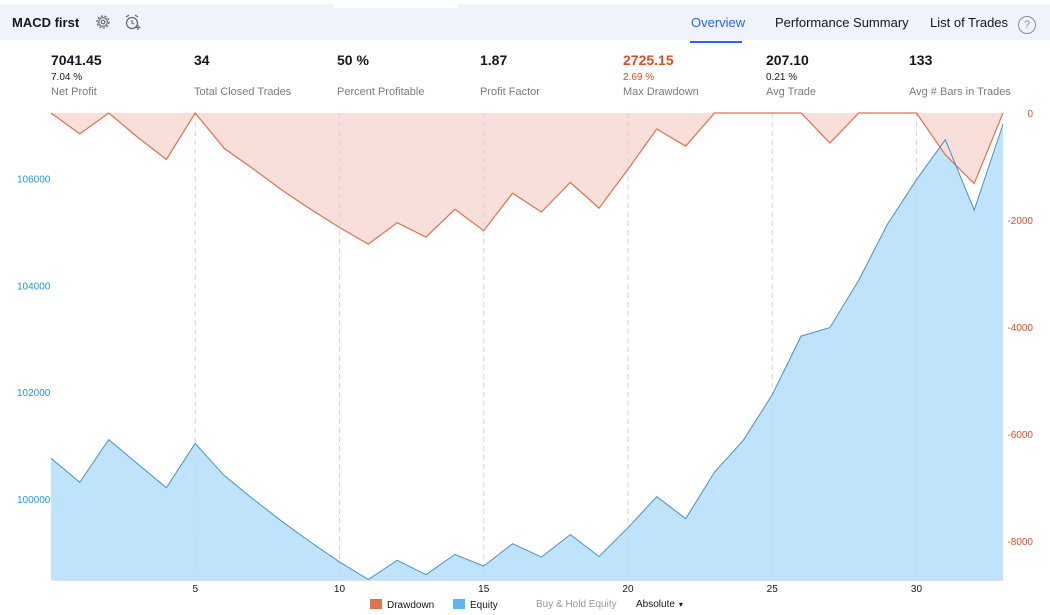  I want to click on x-tick-label: 5, so click(195, 589).